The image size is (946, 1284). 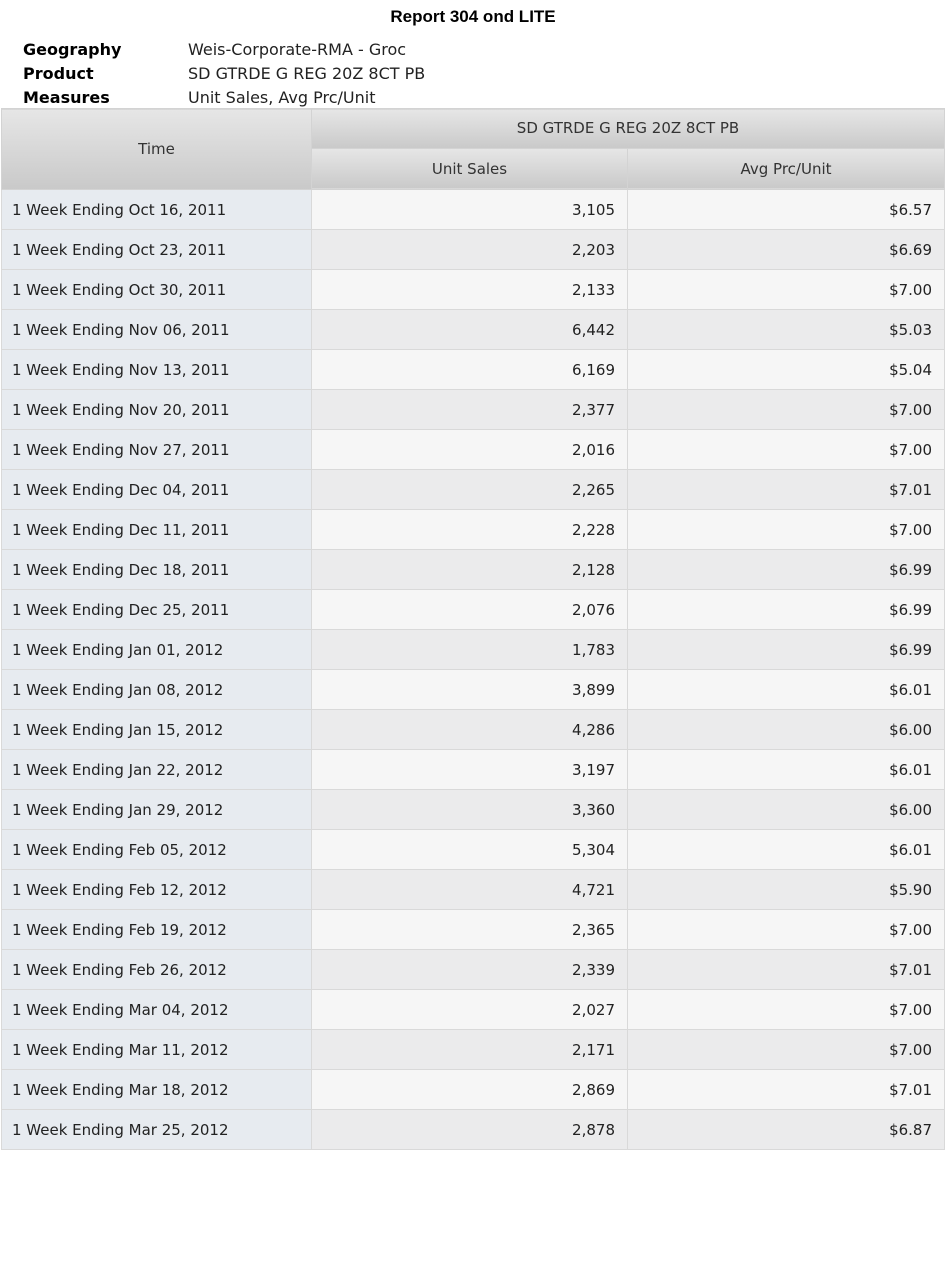 I want to click on table-row: 1 Week Ending Jan 01, 2012 1,783 $6.99, so click(x=473, y=649).